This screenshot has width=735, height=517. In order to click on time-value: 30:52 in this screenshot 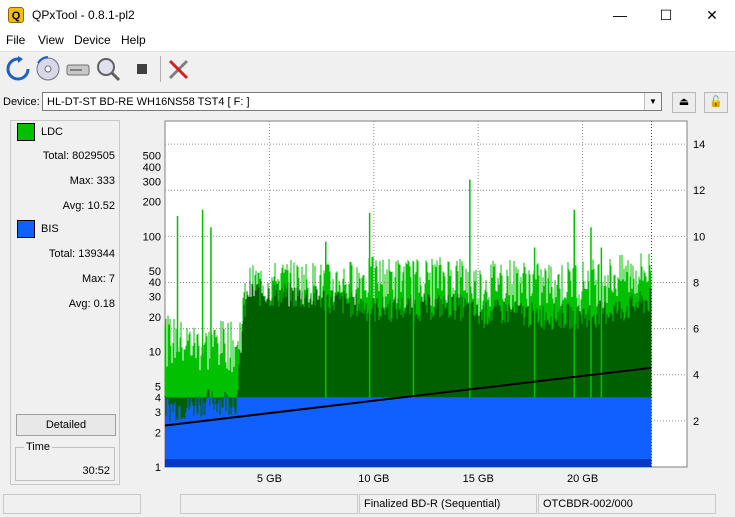, I will do `click(96, 471)`.